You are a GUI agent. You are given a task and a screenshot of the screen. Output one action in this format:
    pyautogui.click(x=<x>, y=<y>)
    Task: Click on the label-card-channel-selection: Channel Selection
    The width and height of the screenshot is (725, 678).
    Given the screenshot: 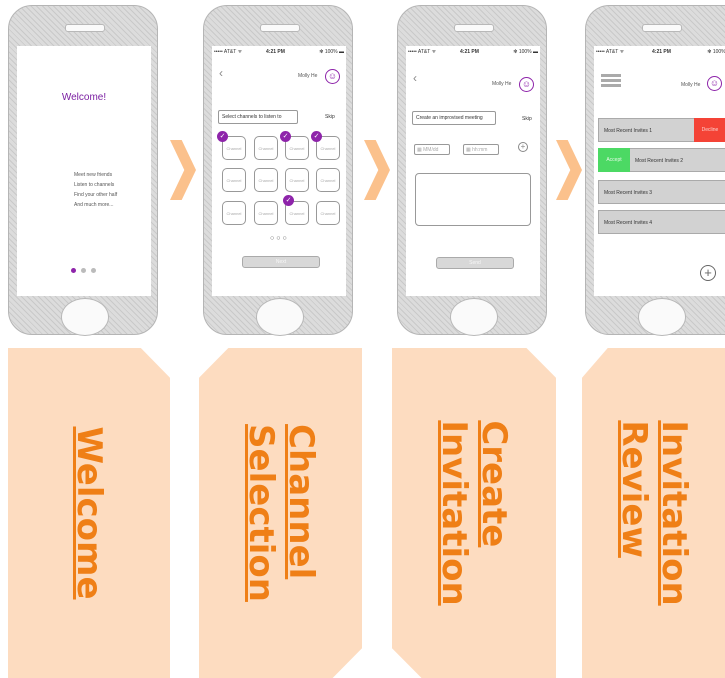 What is the action you would take?
    pyautogui.click(x=280, y=513)
    